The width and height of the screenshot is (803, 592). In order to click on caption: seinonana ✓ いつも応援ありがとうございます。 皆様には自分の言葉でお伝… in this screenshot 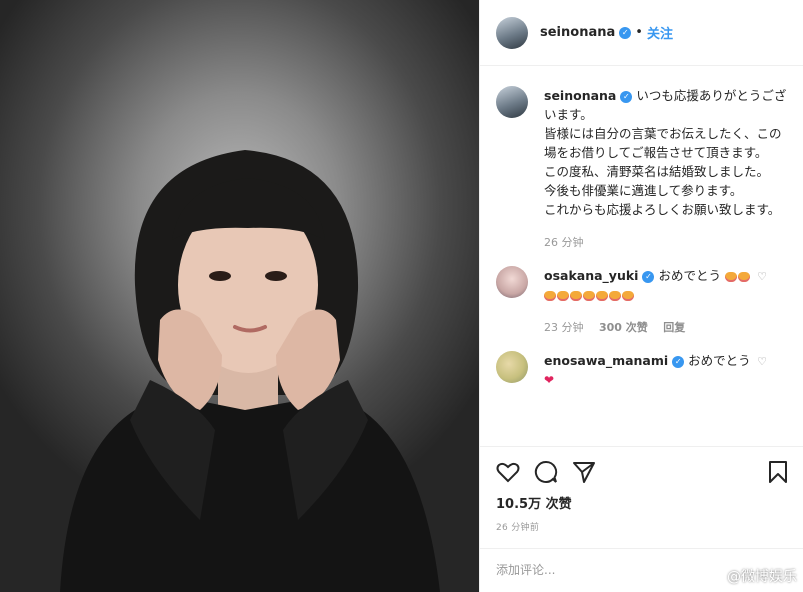, I will do `click(641, 169)`.